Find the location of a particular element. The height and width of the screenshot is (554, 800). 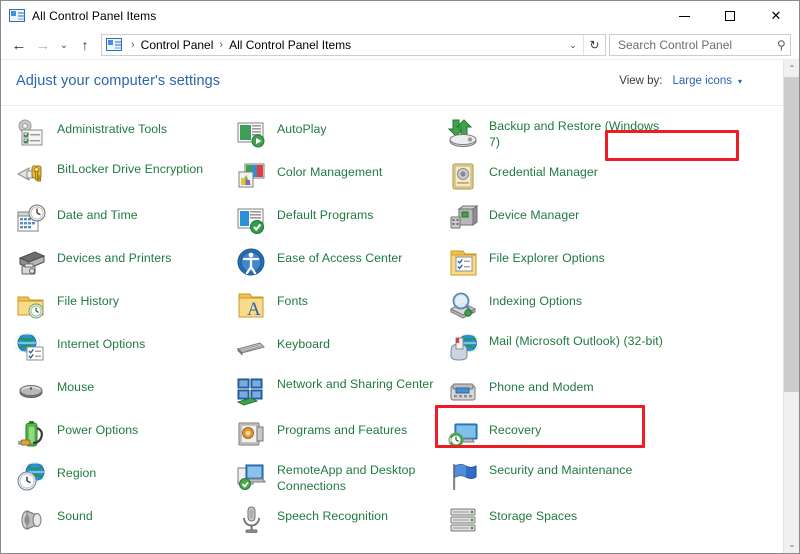

control-panel-item: AutoPlay is located at coordinates (336, 136).